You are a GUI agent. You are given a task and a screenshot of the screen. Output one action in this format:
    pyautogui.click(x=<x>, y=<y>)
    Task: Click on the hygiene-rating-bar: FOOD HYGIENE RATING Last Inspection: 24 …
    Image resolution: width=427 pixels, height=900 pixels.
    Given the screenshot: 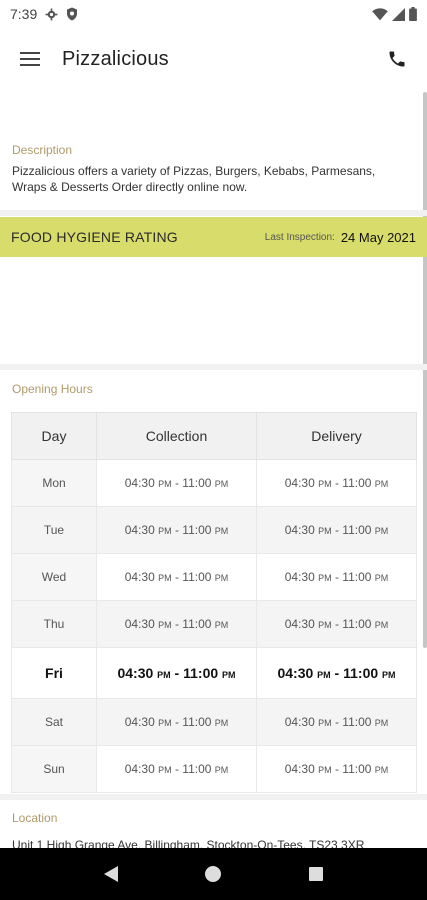 What is the action you would take?
    pyautogui.click(x=213, y=237)
    